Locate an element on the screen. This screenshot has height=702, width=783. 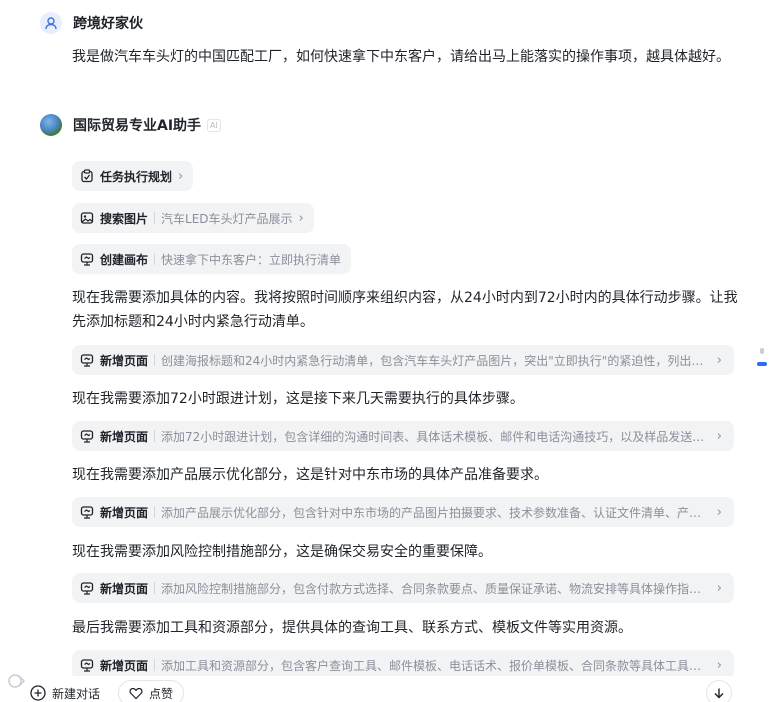
image-search-icon is located at coordinates (87, 218).